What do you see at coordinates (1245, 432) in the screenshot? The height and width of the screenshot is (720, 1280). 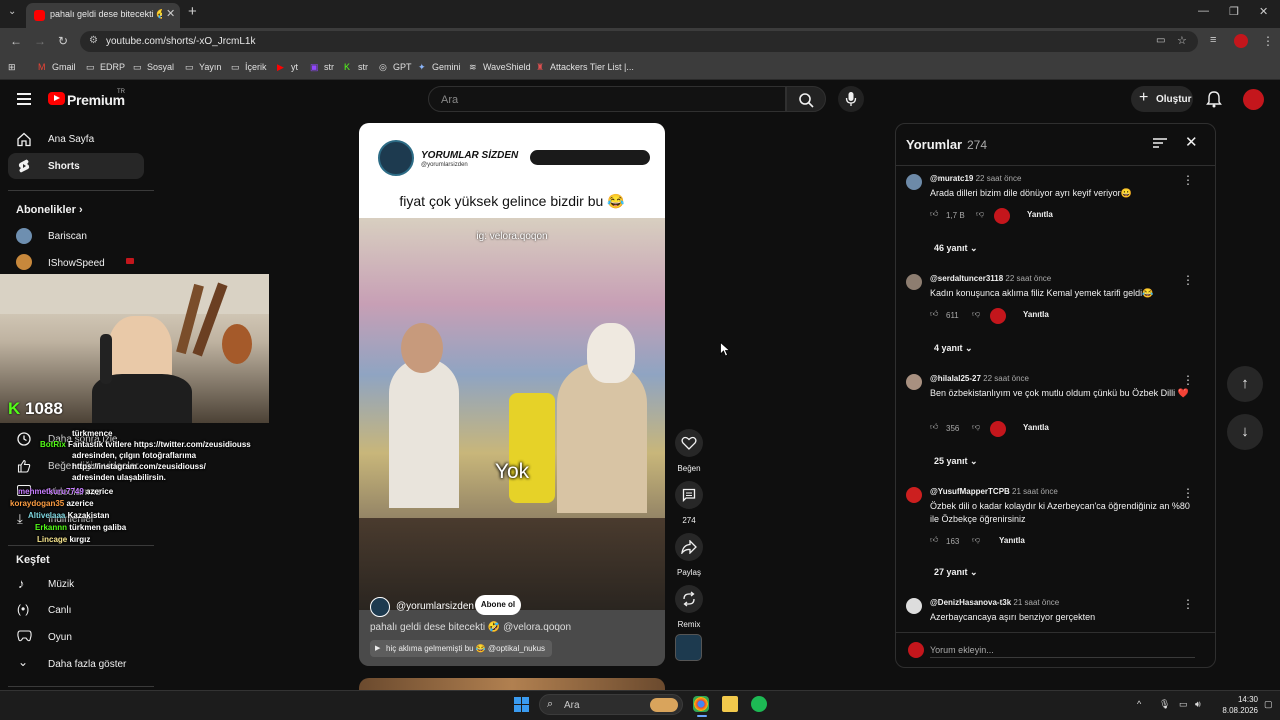 I see `next-short-button: ↓` at bounding box center [1245, 432].